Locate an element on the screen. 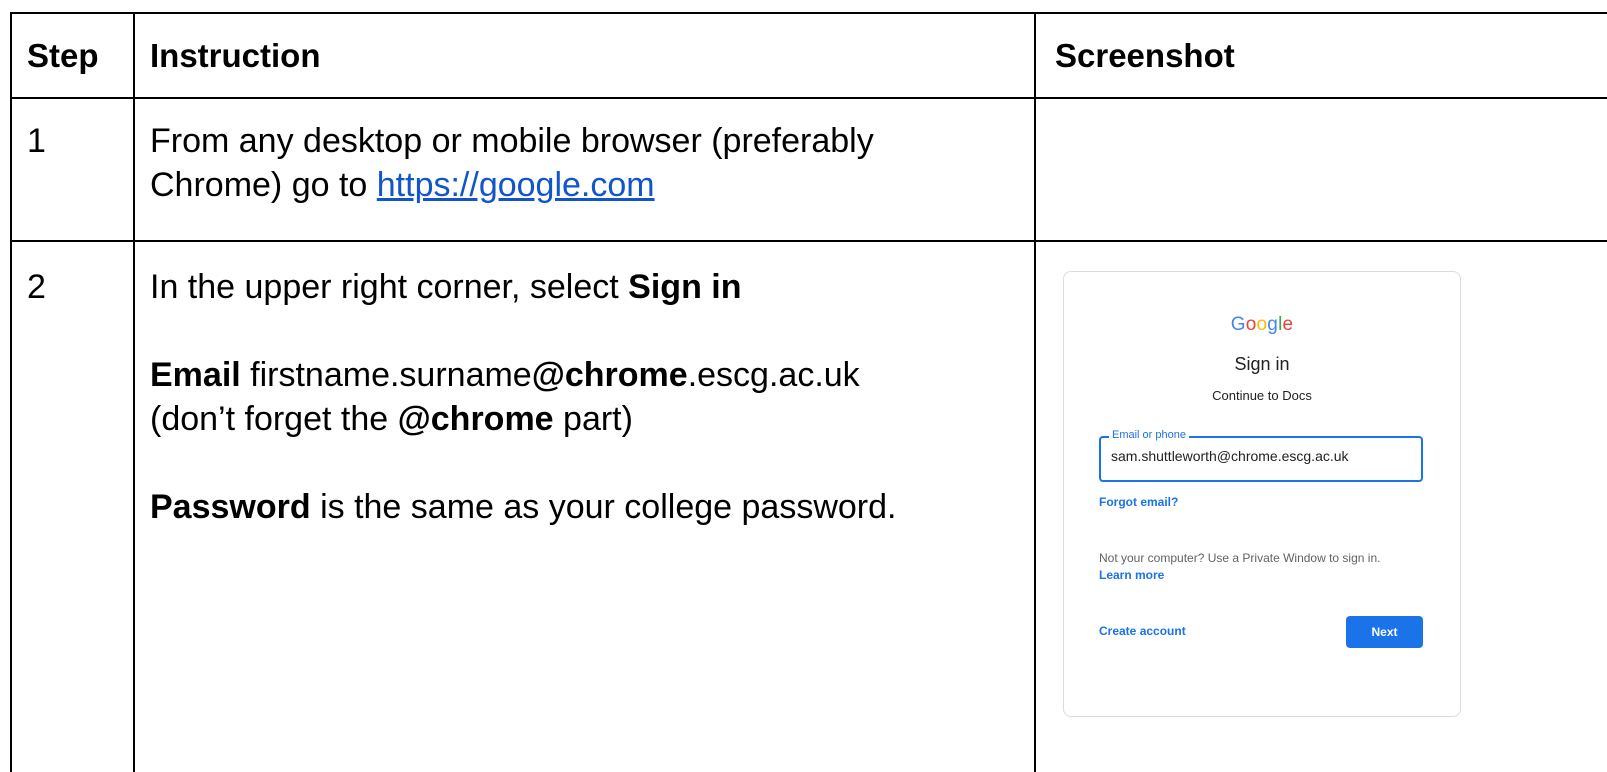 The image size is (1607, 772). email-field-label: Email or phone is located at coordinates (1149, 435).